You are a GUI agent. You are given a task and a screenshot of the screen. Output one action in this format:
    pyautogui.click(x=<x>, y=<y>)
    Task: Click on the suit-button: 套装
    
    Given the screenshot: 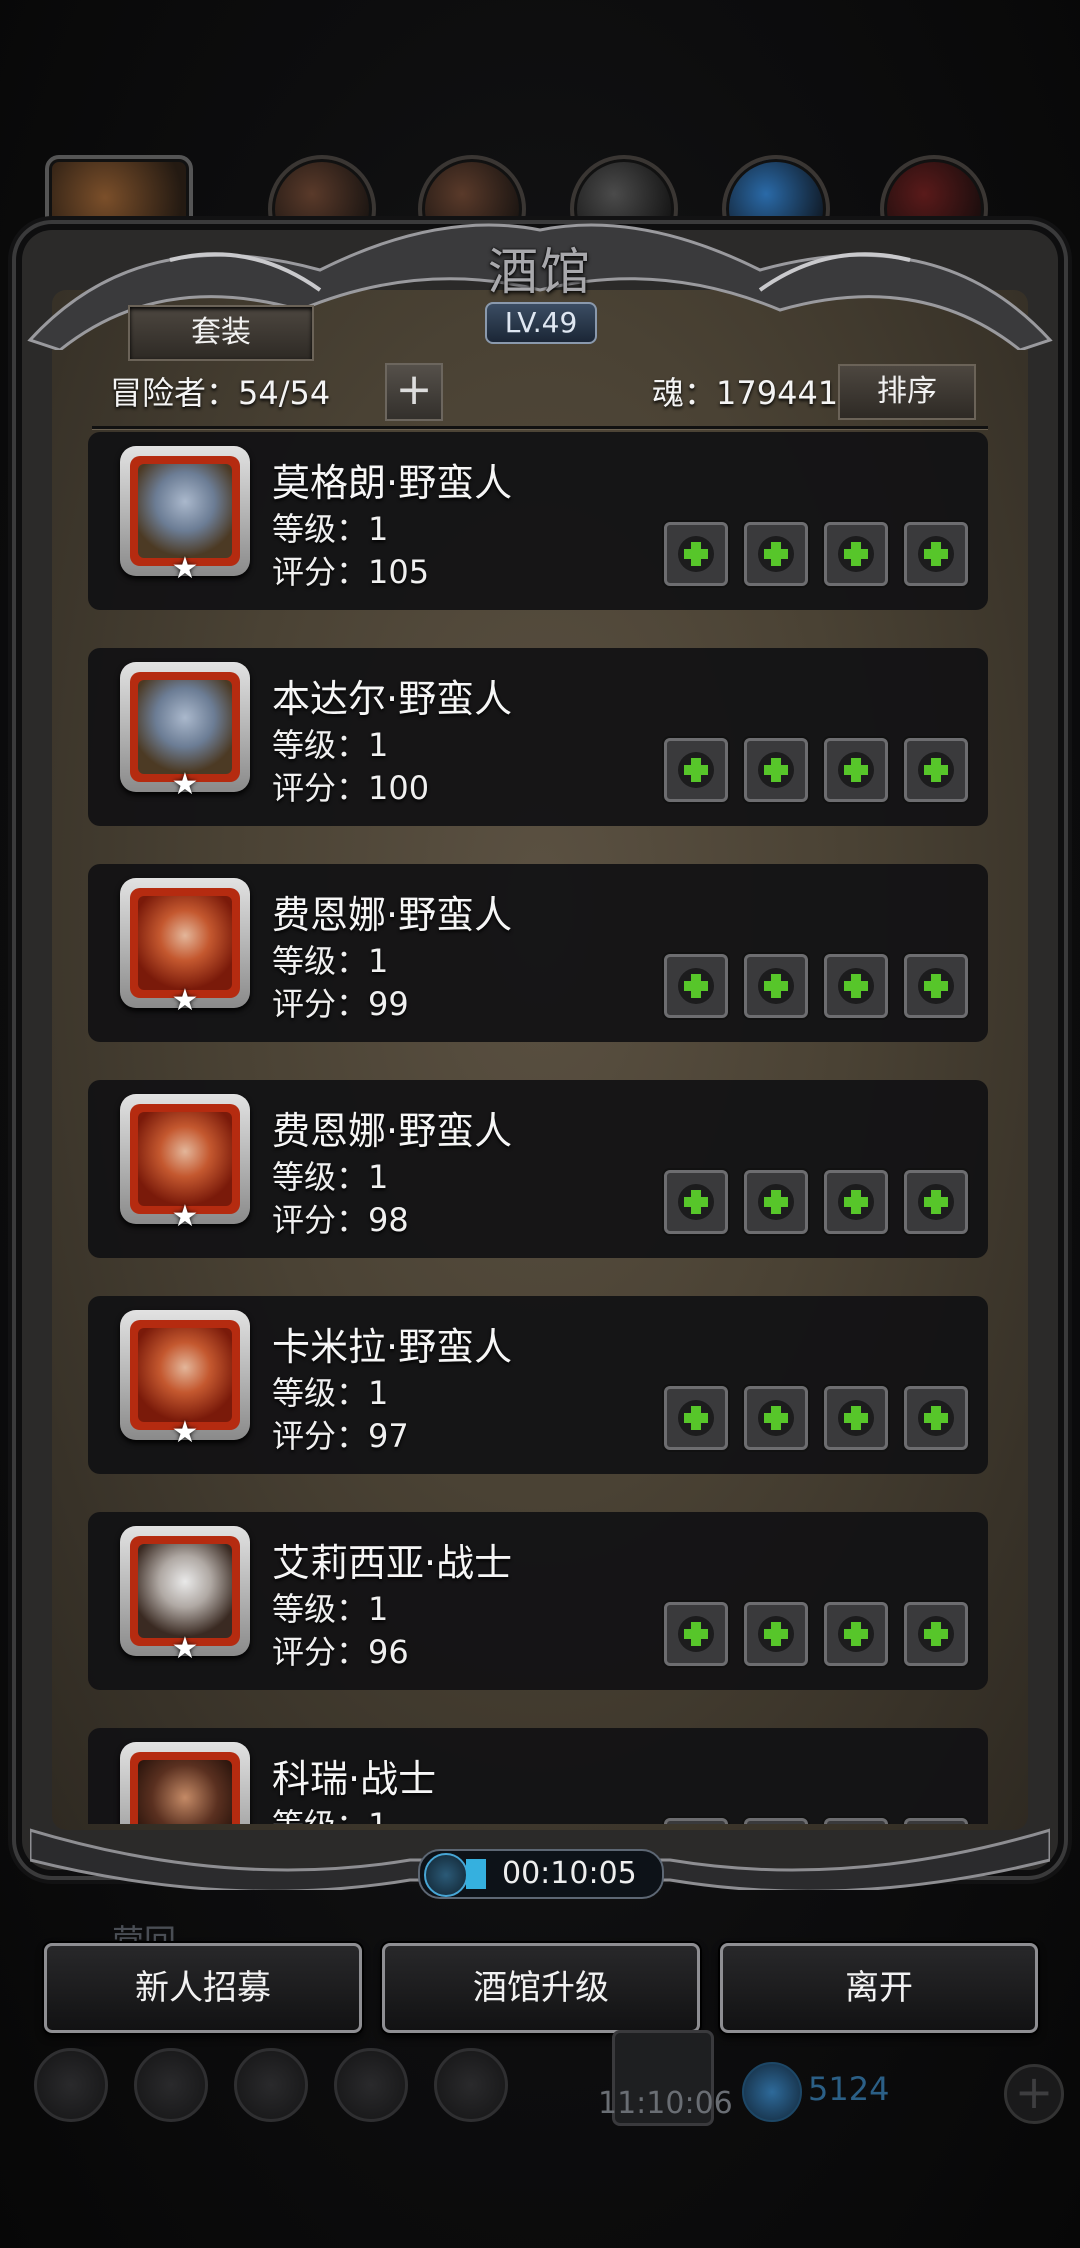 What is the action you would take?
    pyautogui.click(x=221, y=333)
    